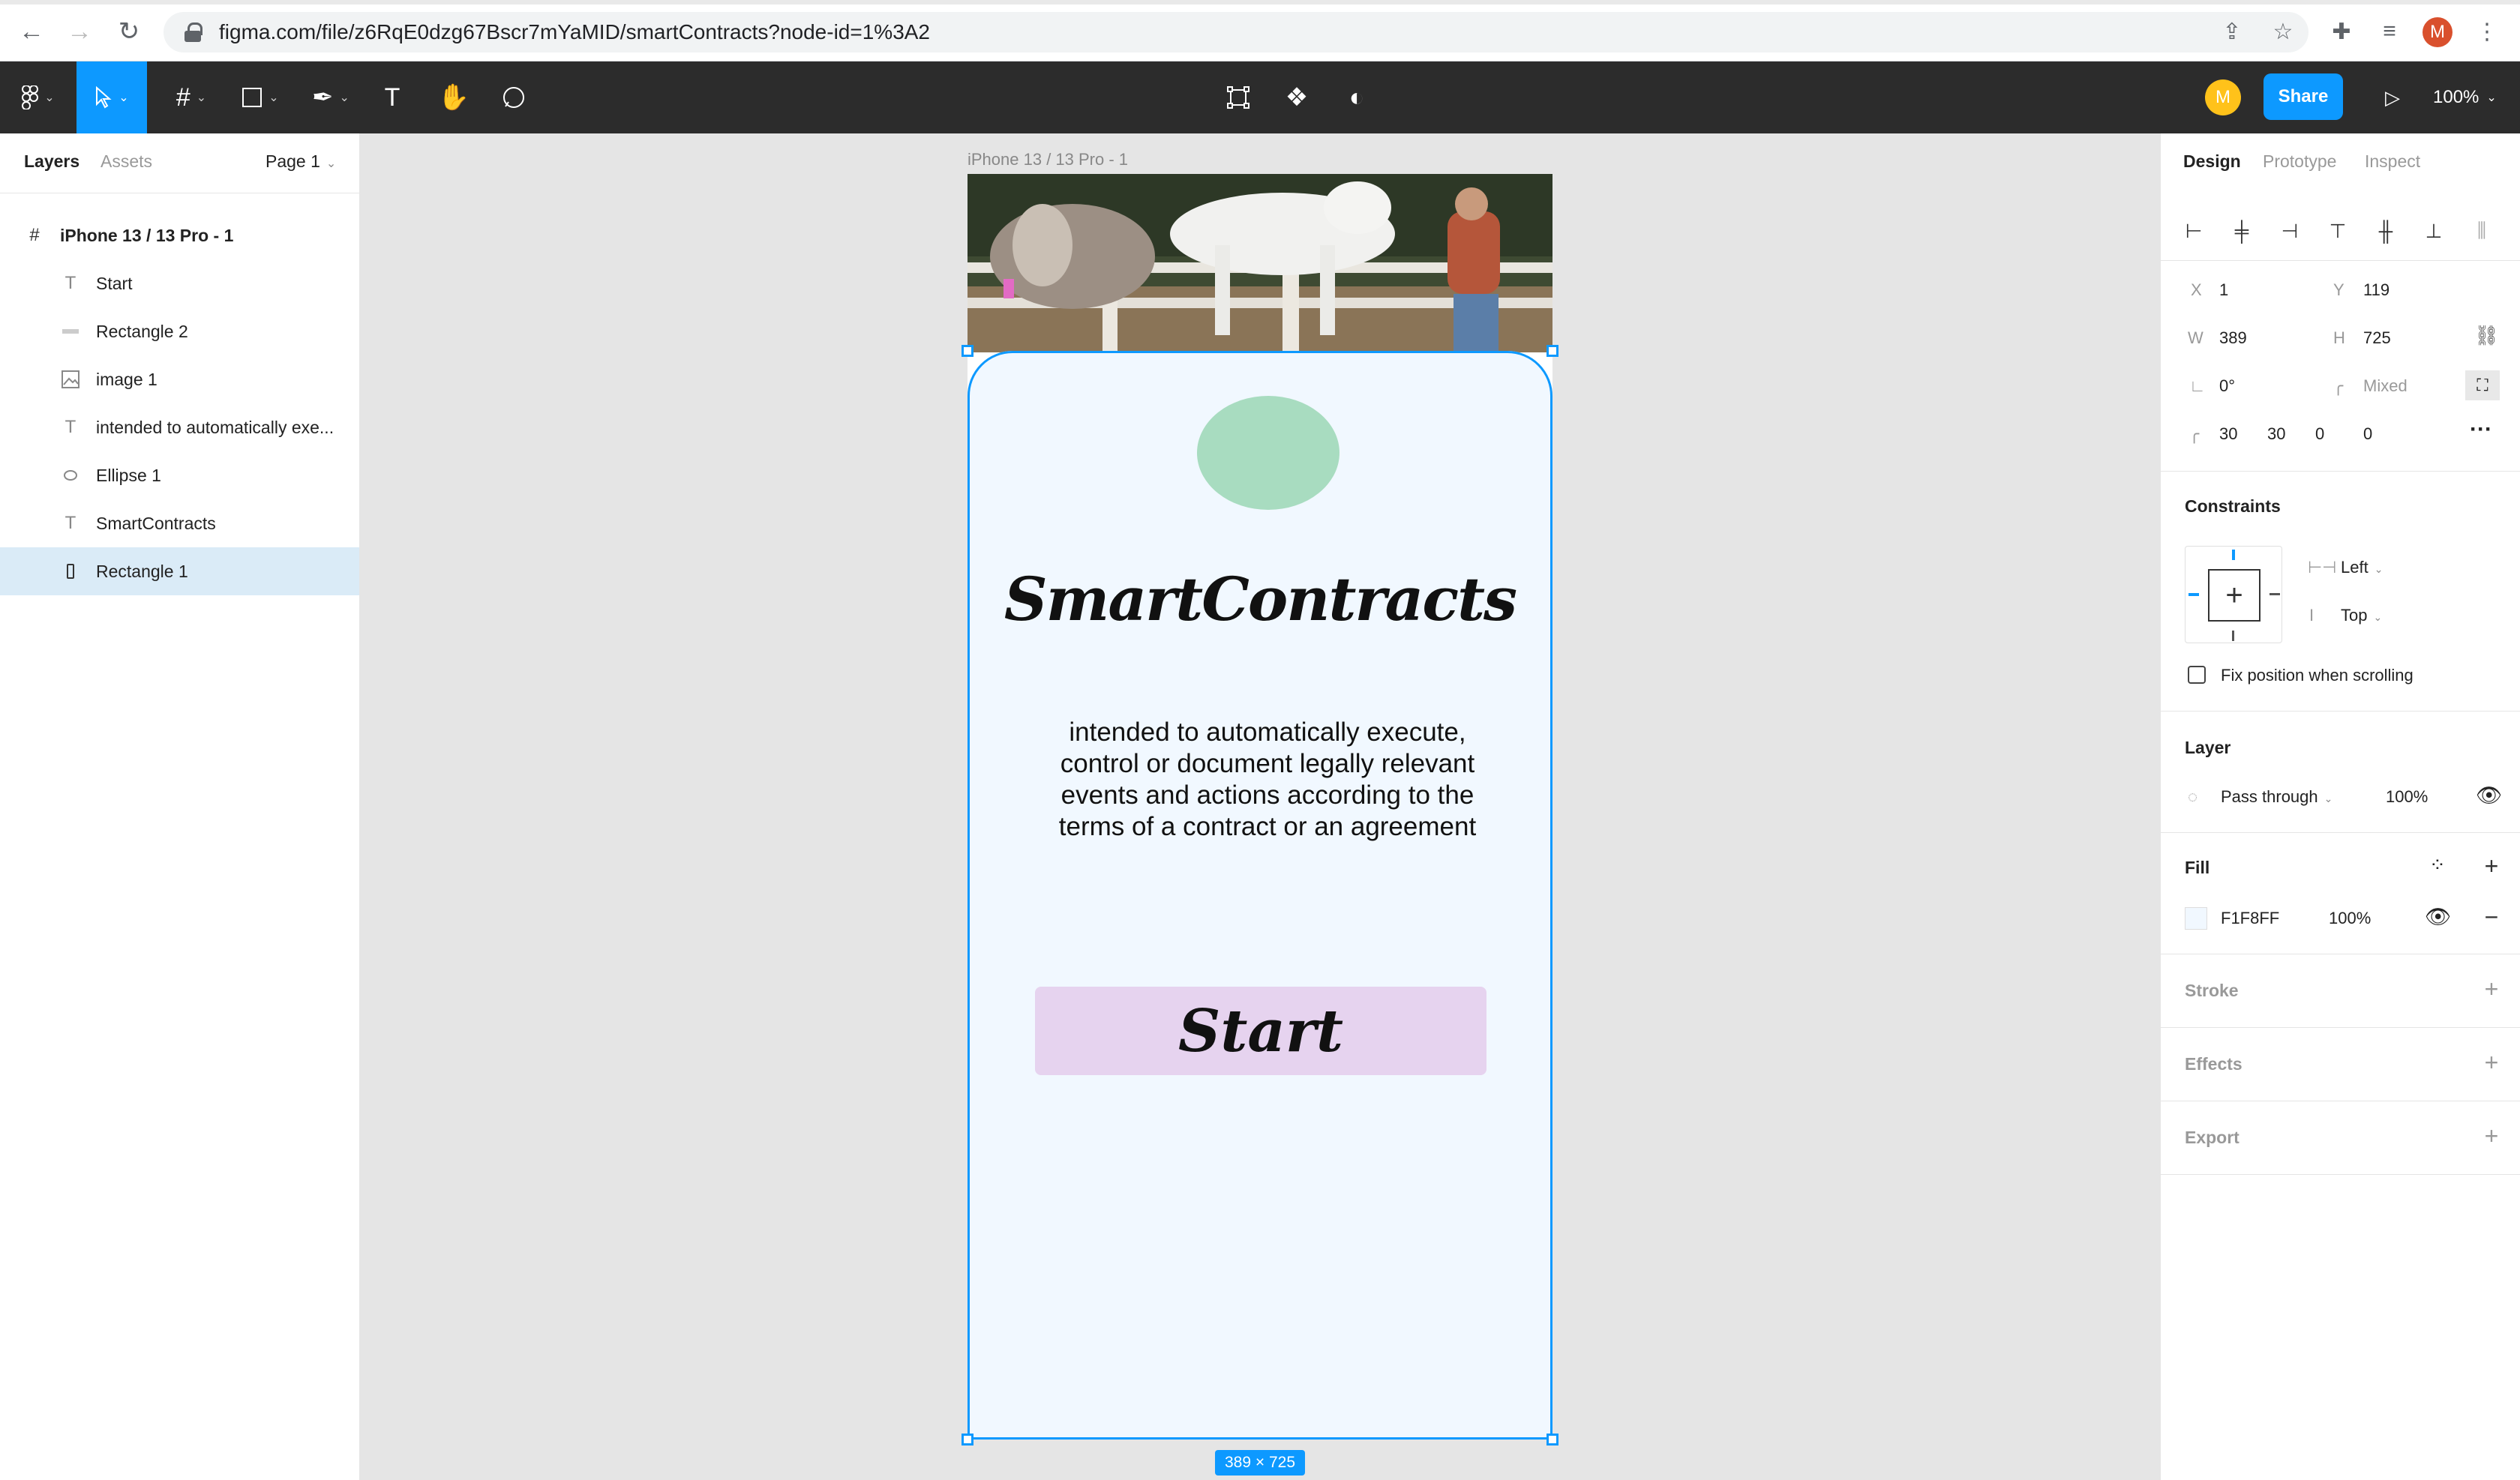 The width and height of the screenshot is (2520, 1480). What do you see at coordinates (2407, 797) in the screenshot?
I see `layer-opacity-input: 100%` at bounding box center [2407, 797].